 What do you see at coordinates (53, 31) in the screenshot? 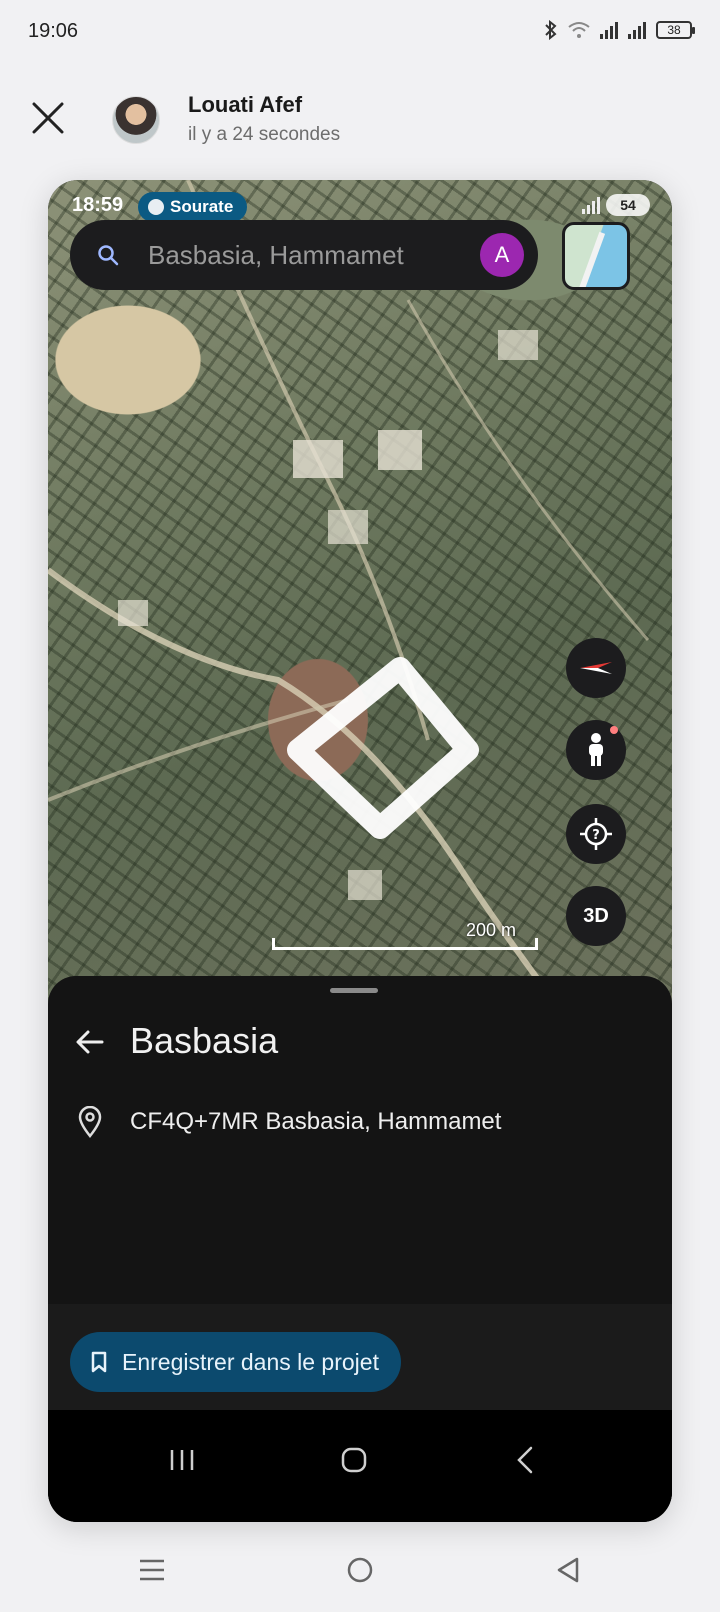
I see `status-time: 19:06` at bounding box center [53, 31].